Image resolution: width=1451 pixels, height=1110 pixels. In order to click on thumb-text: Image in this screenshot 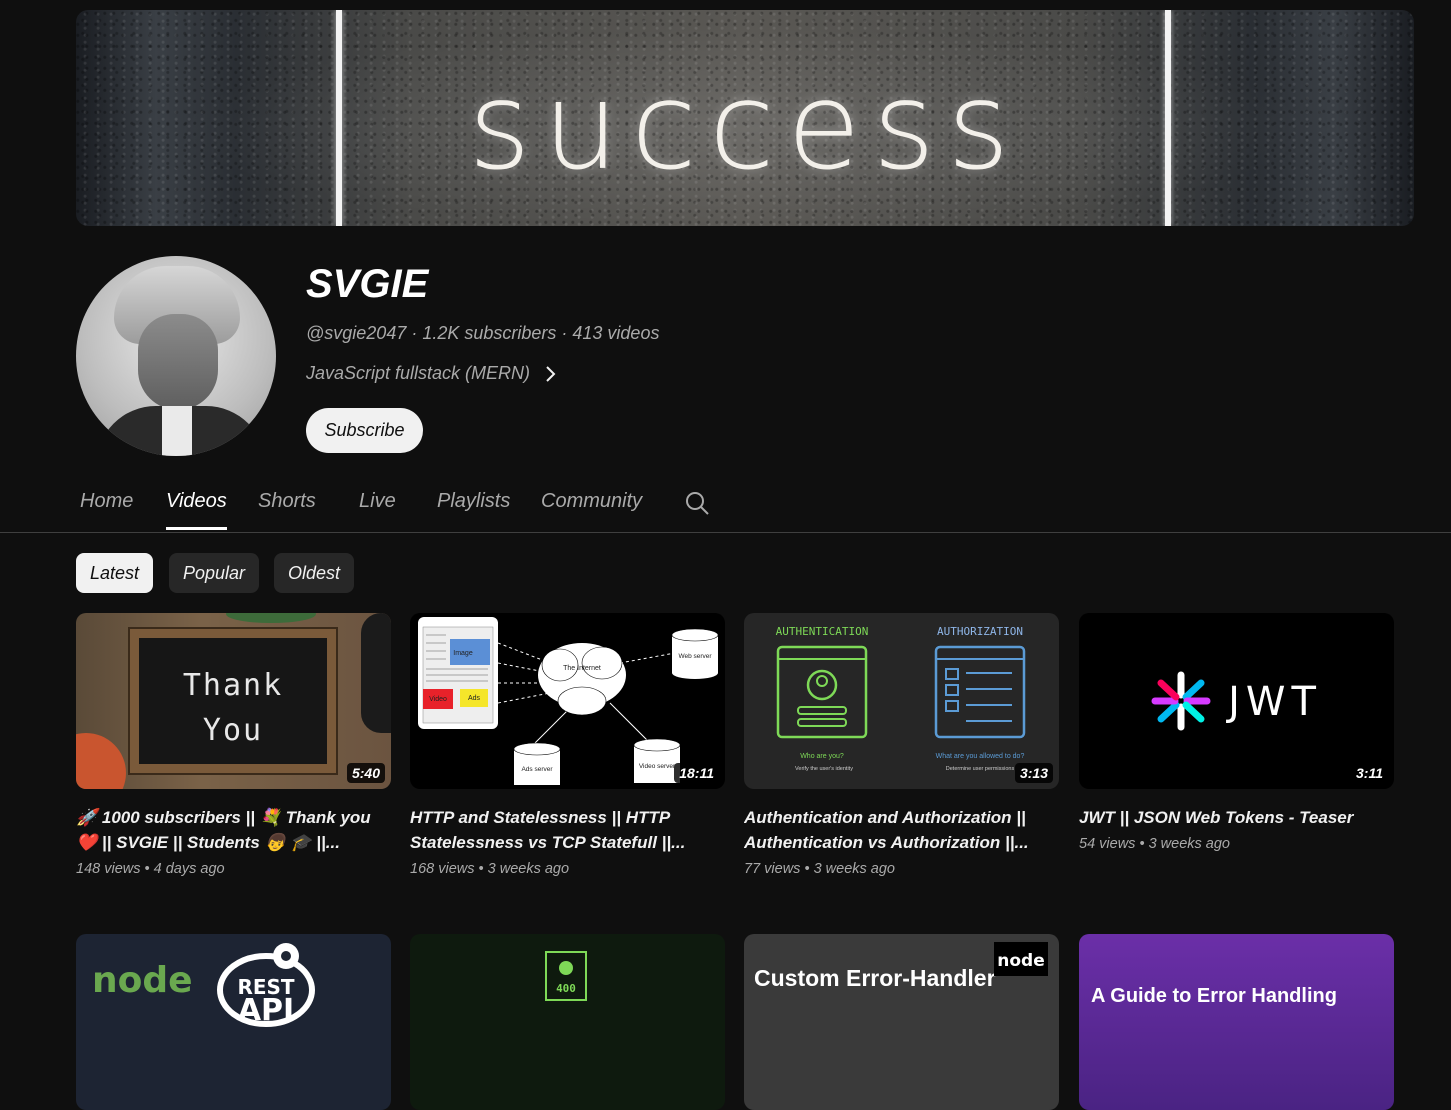, I will do `click(463, 653)`.